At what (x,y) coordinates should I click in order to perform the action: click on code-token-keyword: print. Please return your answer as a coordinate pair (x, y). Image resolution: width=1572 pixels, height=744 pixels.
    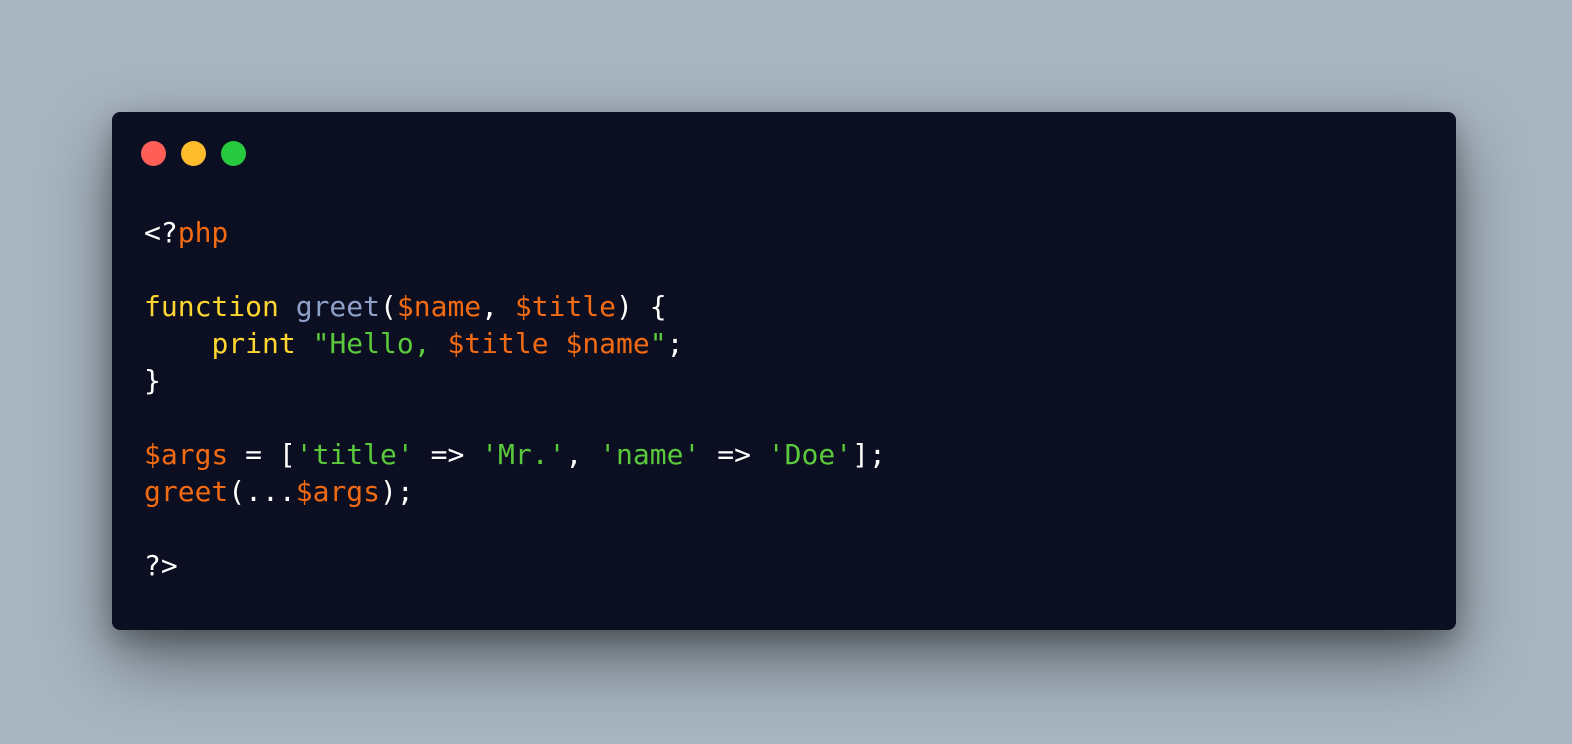
    Looking at the image, I should click on (253, 343).